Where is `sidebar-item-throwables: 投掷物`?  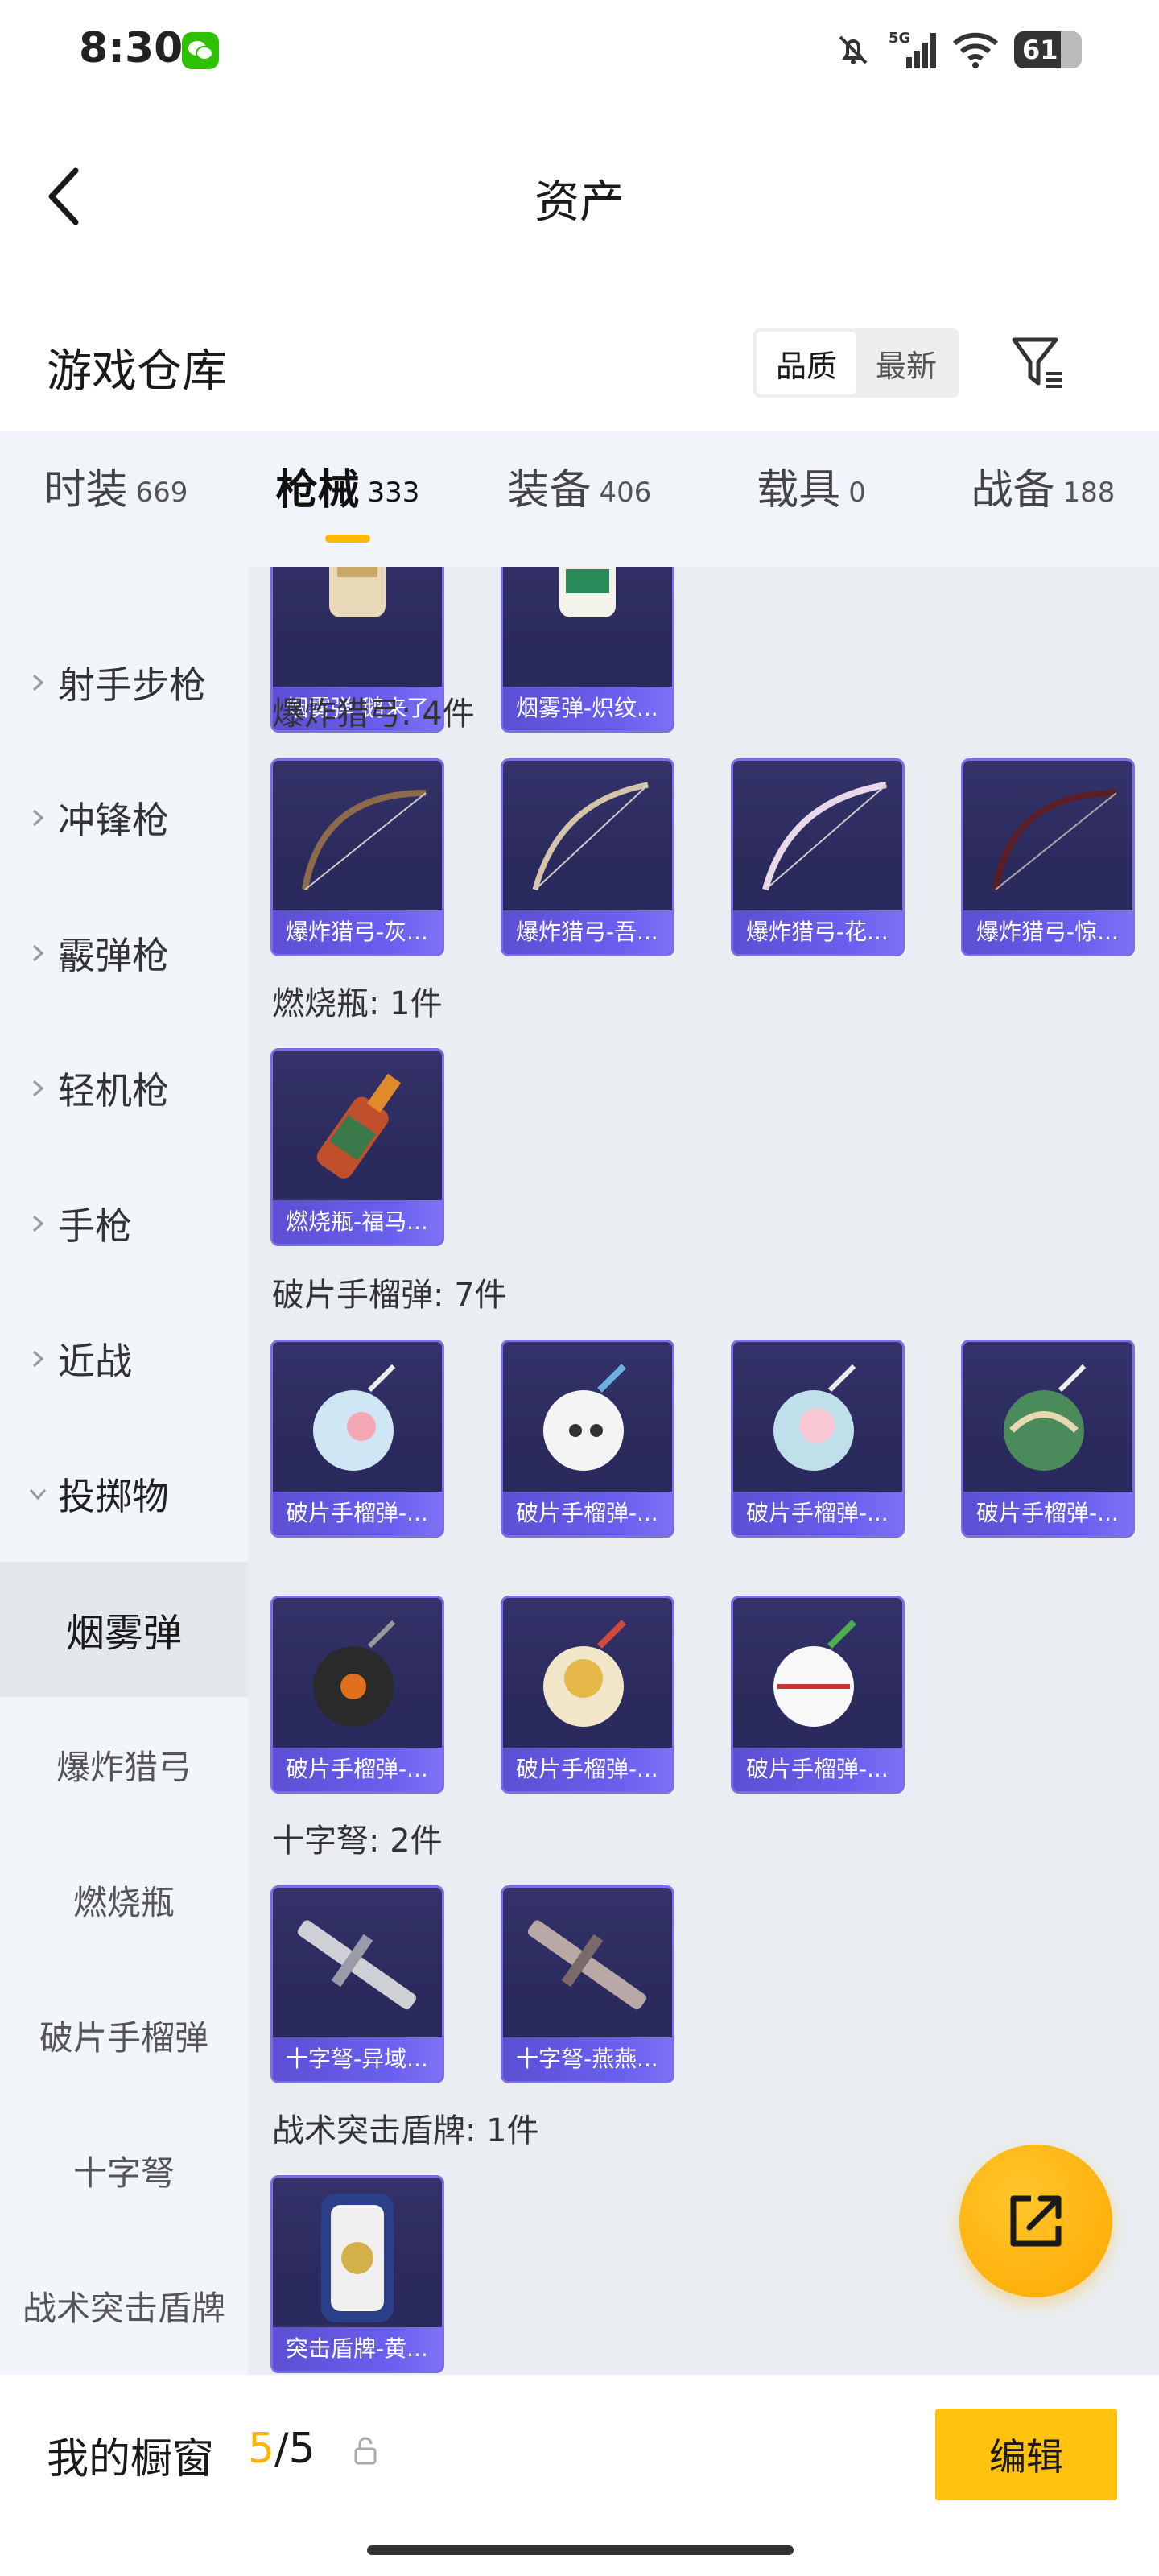 sidebar-item-throwables: 投掷物 is located at coordinates (124, 1494).